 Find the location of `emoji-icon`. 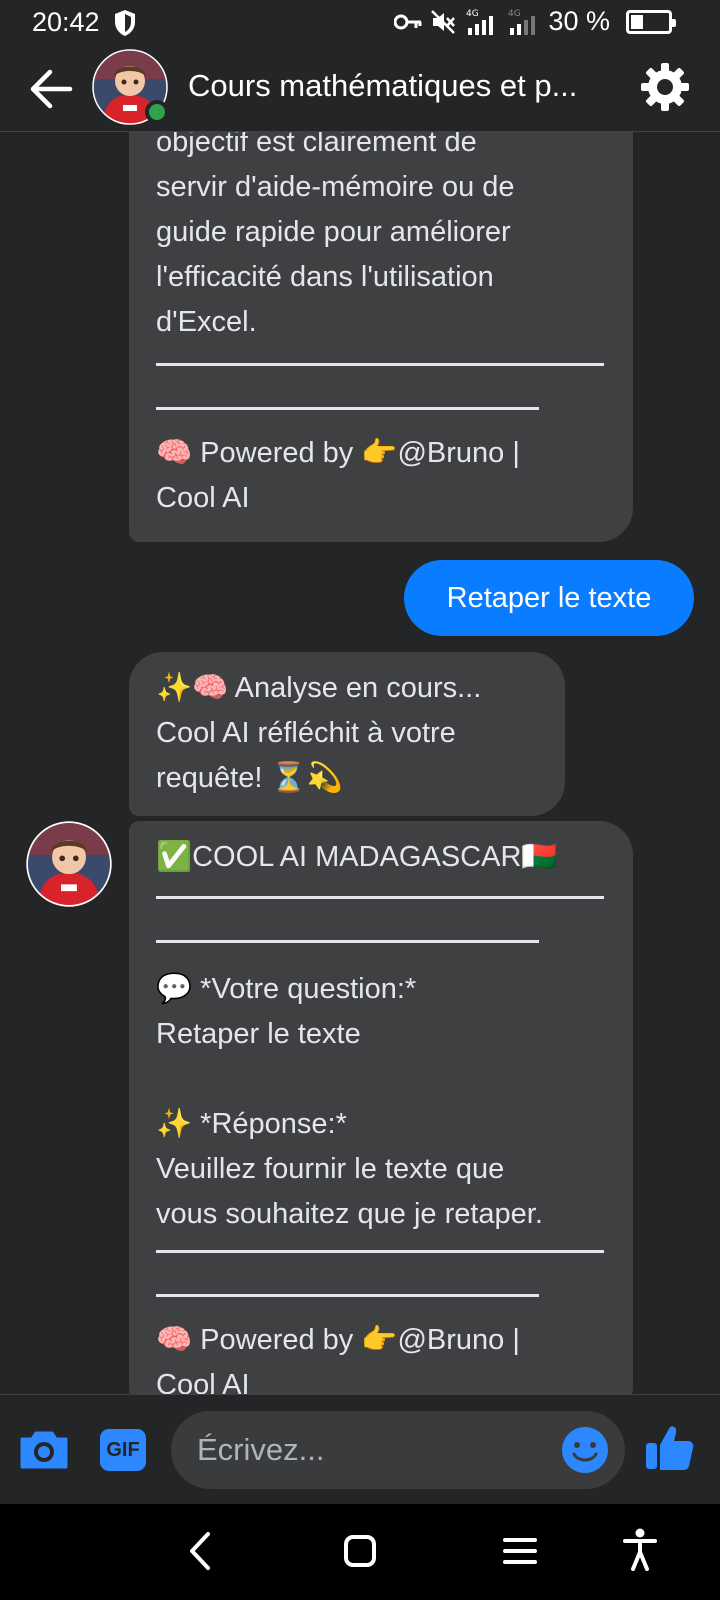

emoji-icon is located at coordinates (585, 1450).